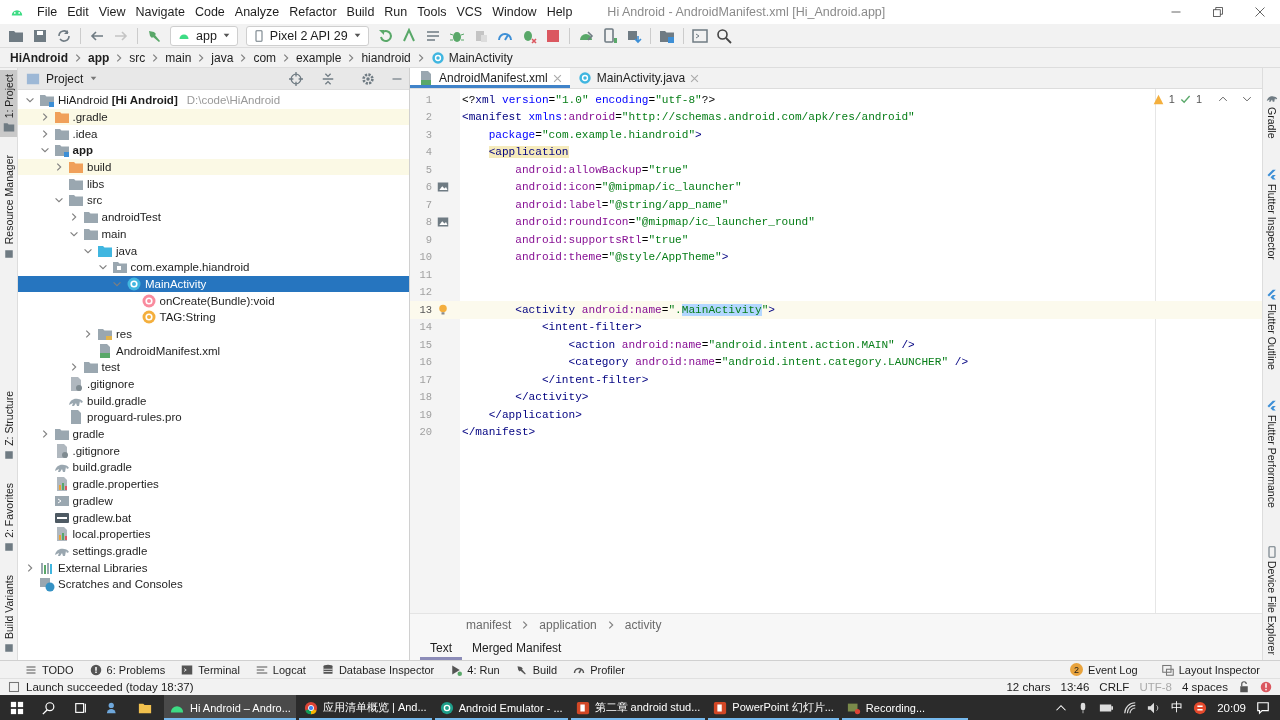 The image size is (1280, 720). I want to click on menu-item: Build, so click(360, 12).